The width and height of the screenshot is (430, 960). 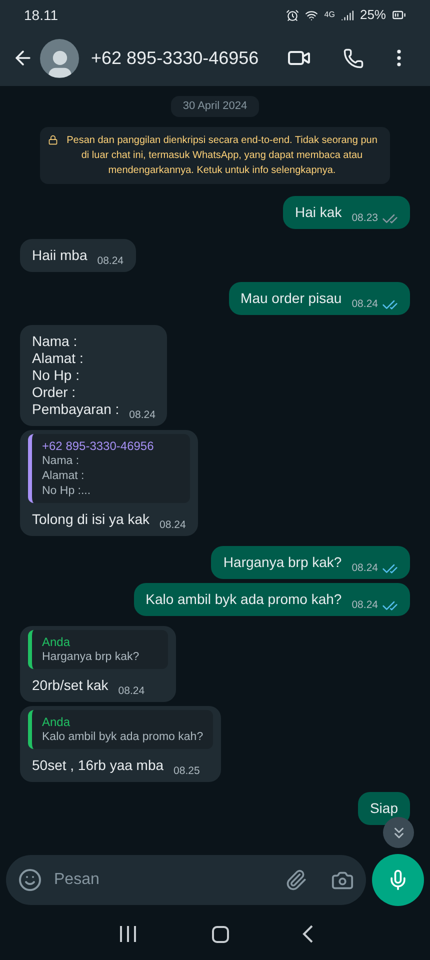 I want to click on message-text: Hai kak, so click(x=318, y=212).